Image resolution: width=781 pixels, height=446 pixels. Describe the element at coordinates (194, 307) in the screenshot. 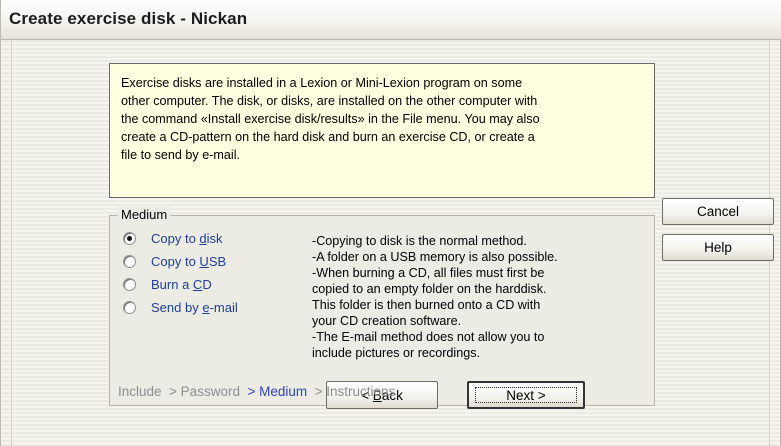

I see `radio-label-send-by-email: Send by e-mail` at that location.